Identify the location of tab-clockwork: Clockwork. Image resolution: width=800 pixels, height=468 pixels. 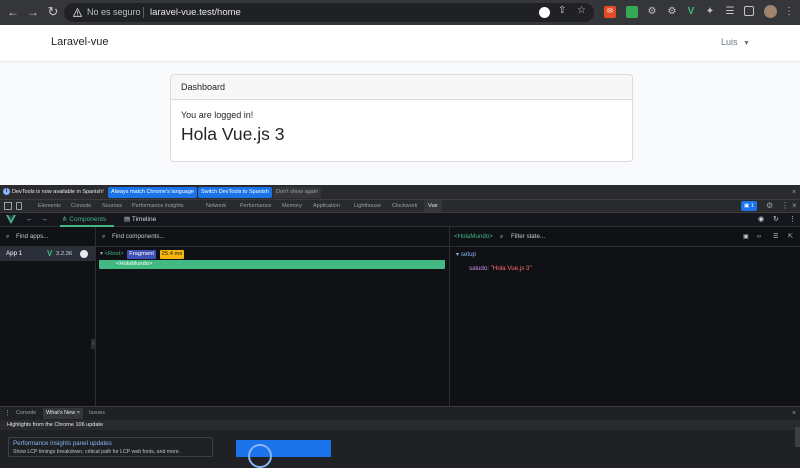
(404, 206).